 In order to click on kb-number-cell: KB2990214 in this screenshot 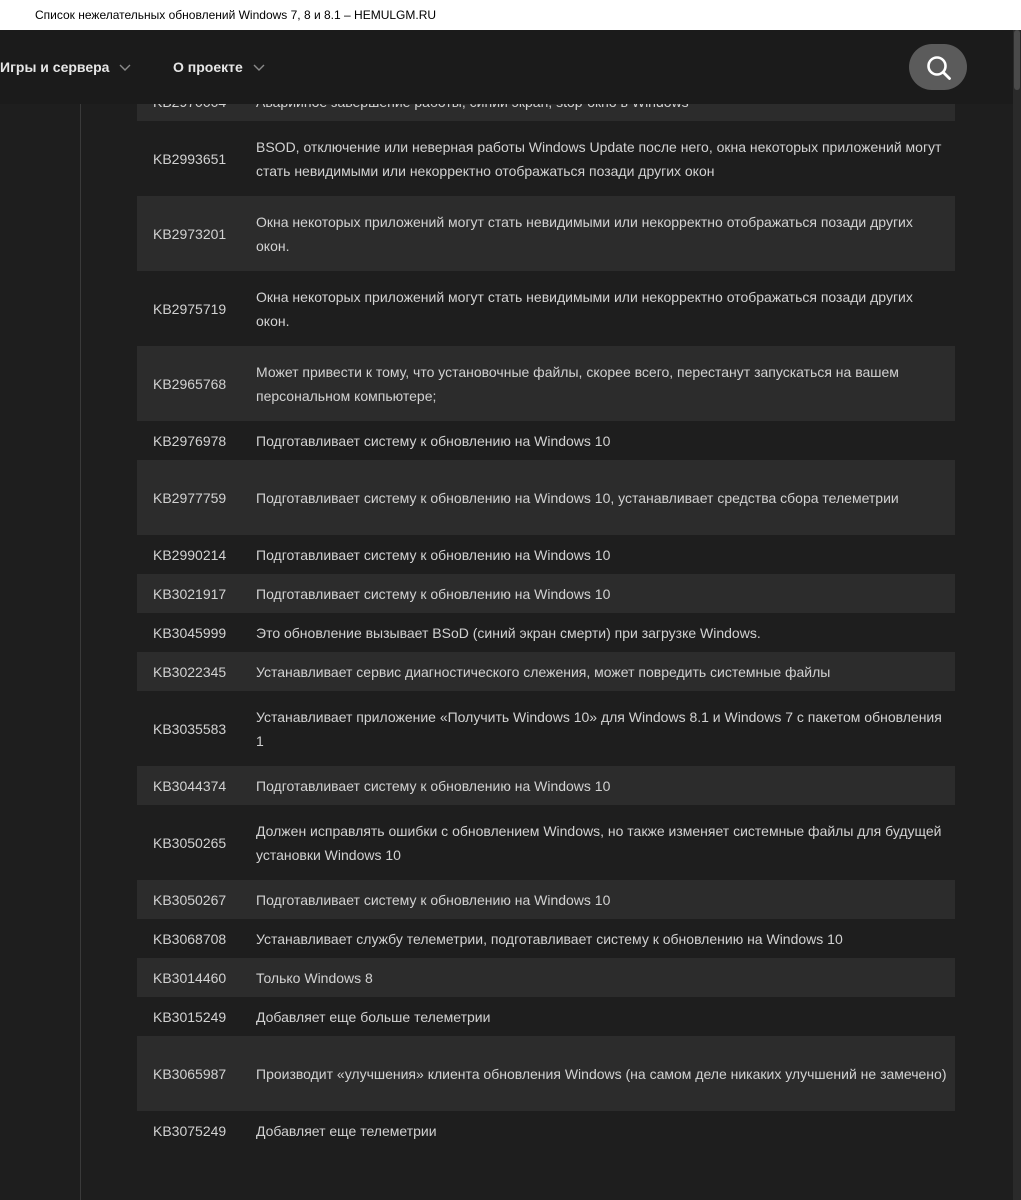, I will do `click(190, 554)`.